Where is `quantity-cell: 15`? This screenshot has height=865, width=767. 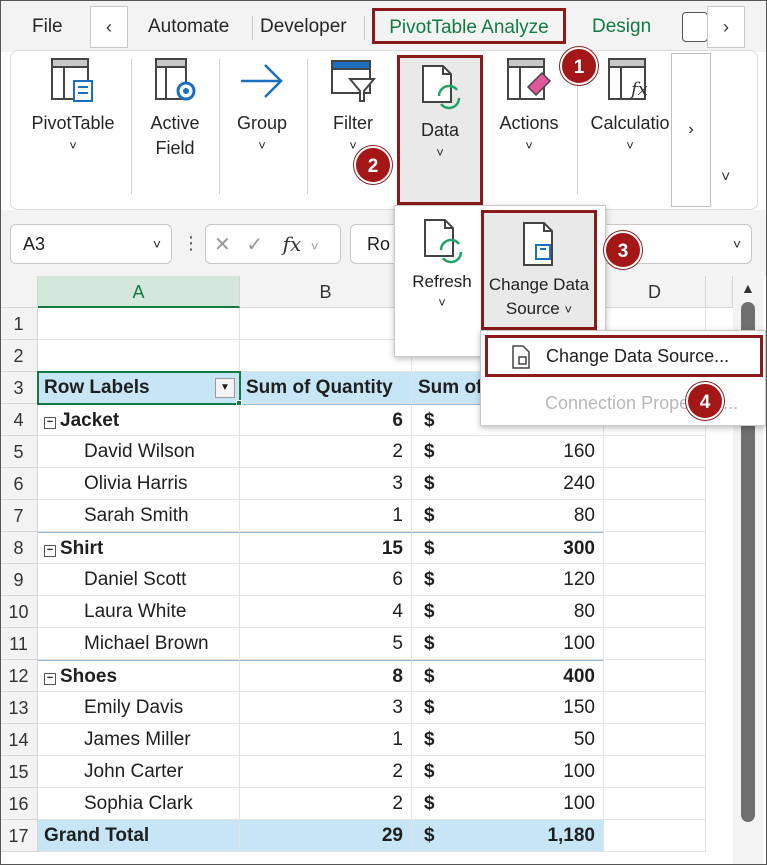 quantity-cell: 15 is located at coordinates (326, 548).